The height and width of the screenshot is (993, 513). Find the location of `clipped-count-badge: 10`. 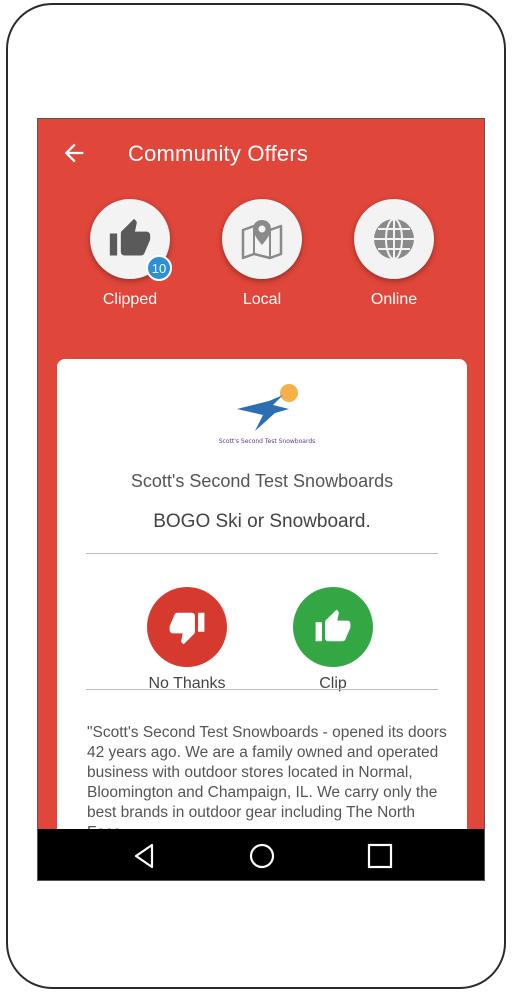

clipped-count-badge: 10 is located at coordinates (159, 268).